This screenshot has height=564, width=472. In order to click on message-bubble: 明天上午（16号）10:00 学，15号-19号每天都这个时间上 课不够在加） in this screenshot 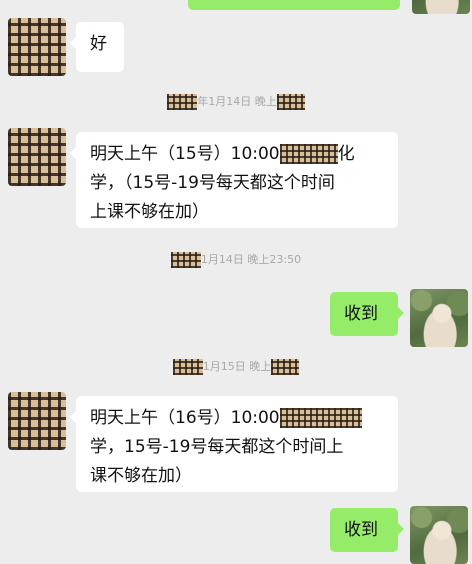, I will do `click(234, 444)`.